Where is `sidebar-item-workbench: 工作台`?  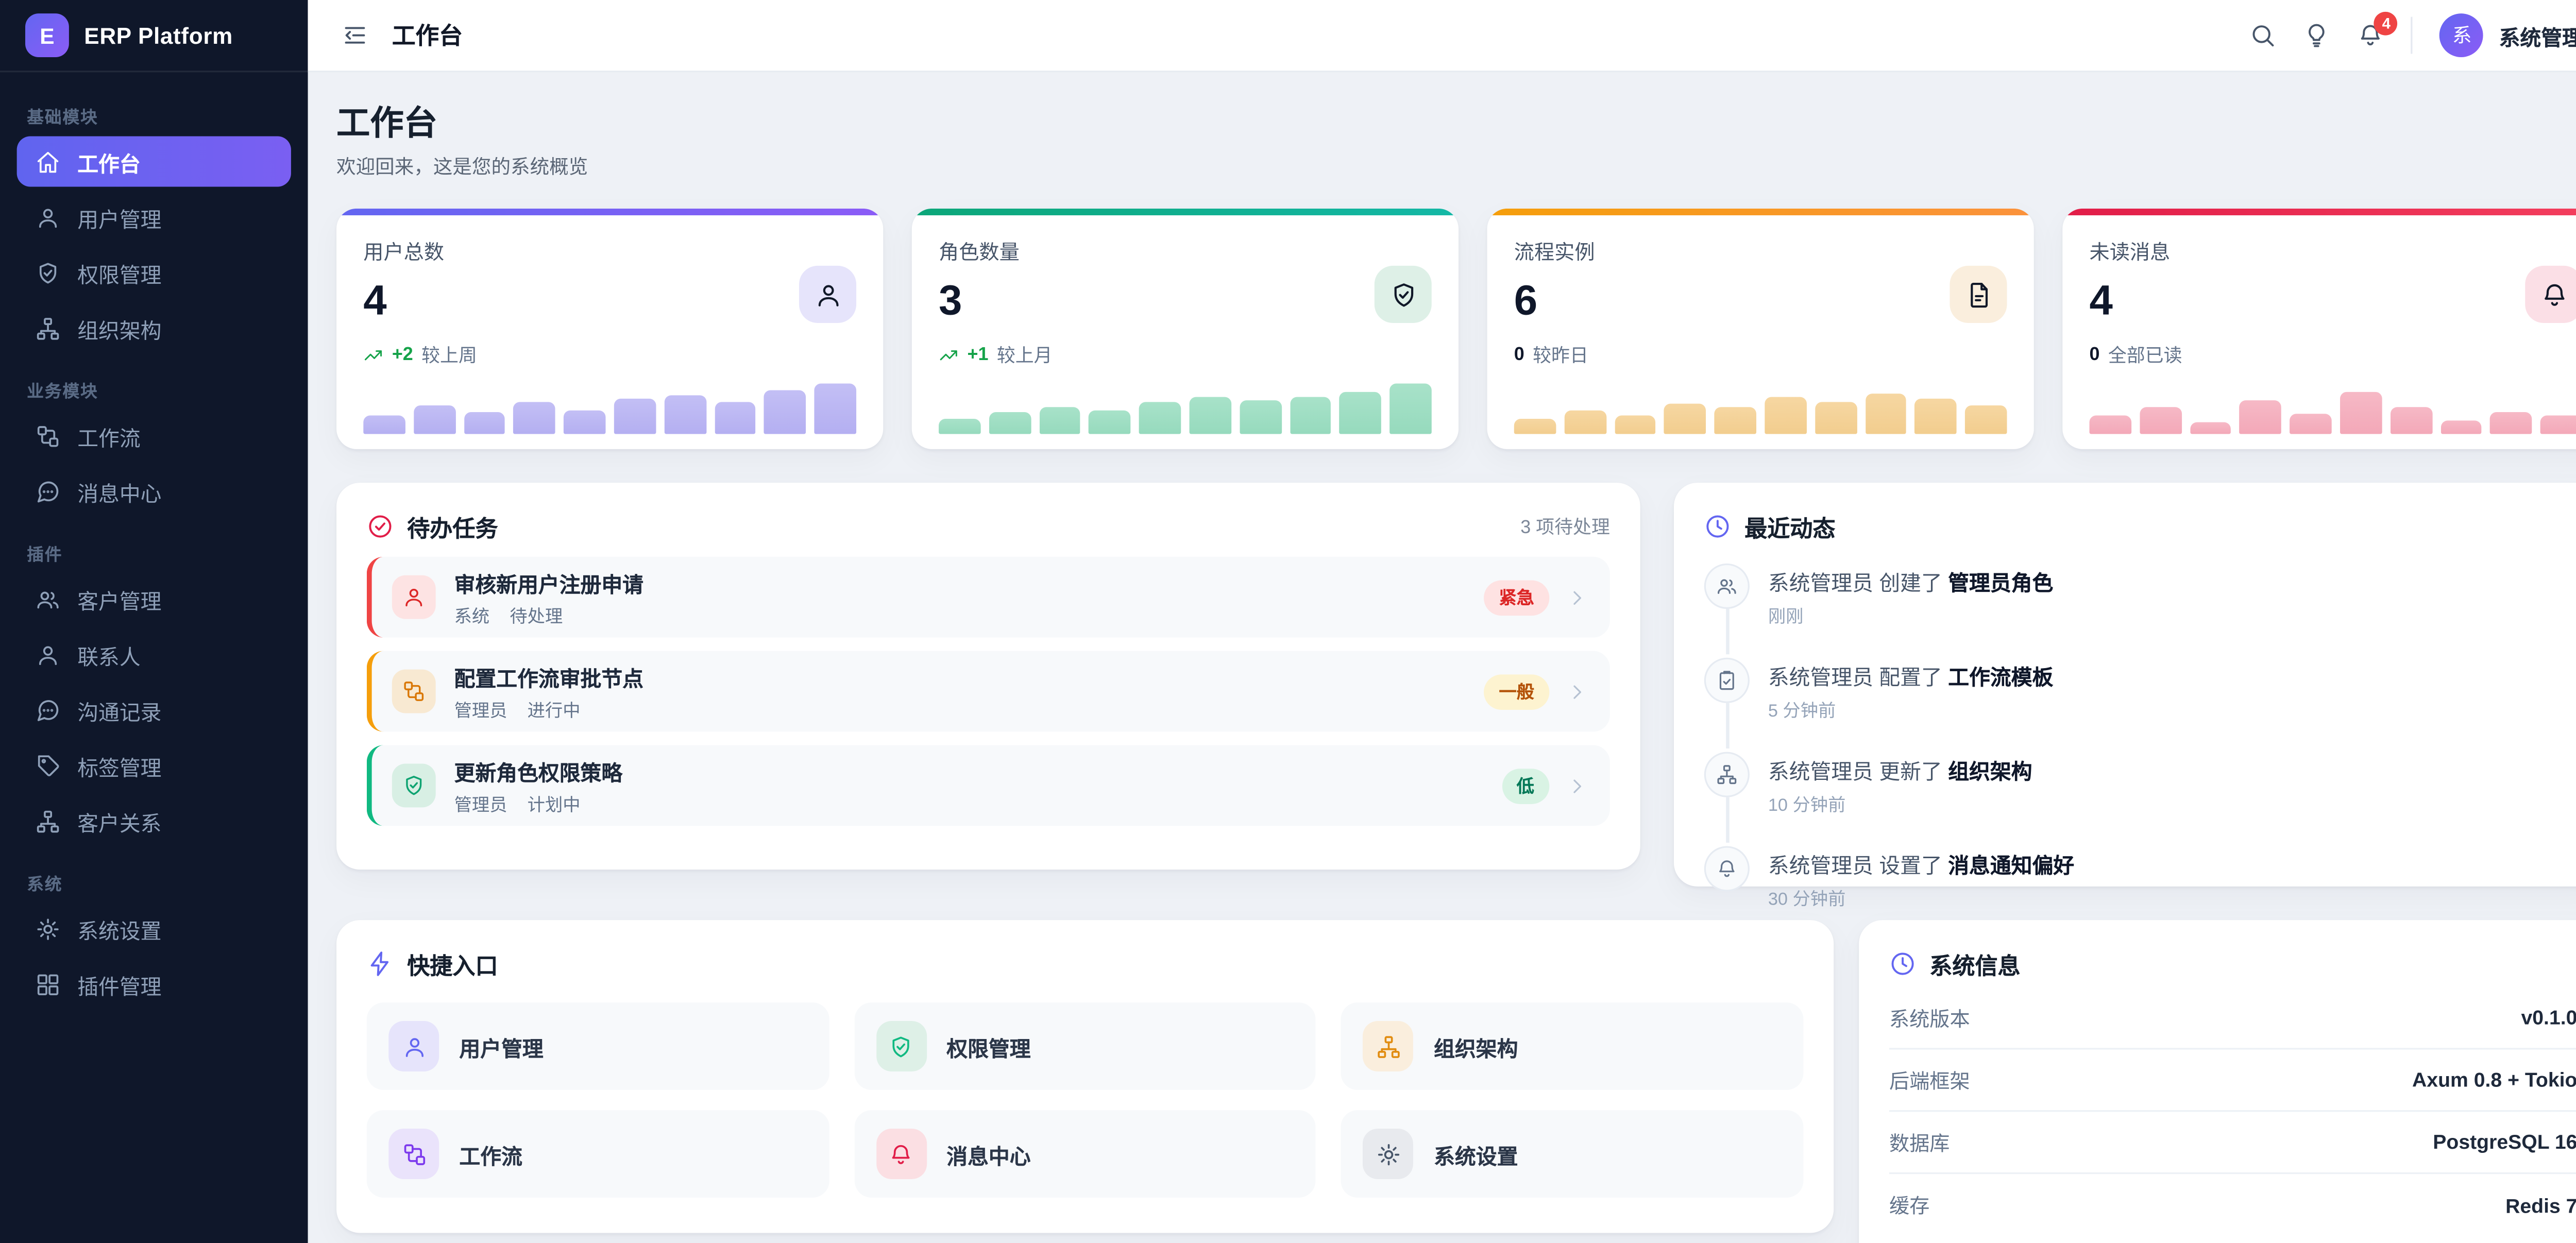
sidebar-item-workbench: 工作台 is located at coordinates (153, 161).